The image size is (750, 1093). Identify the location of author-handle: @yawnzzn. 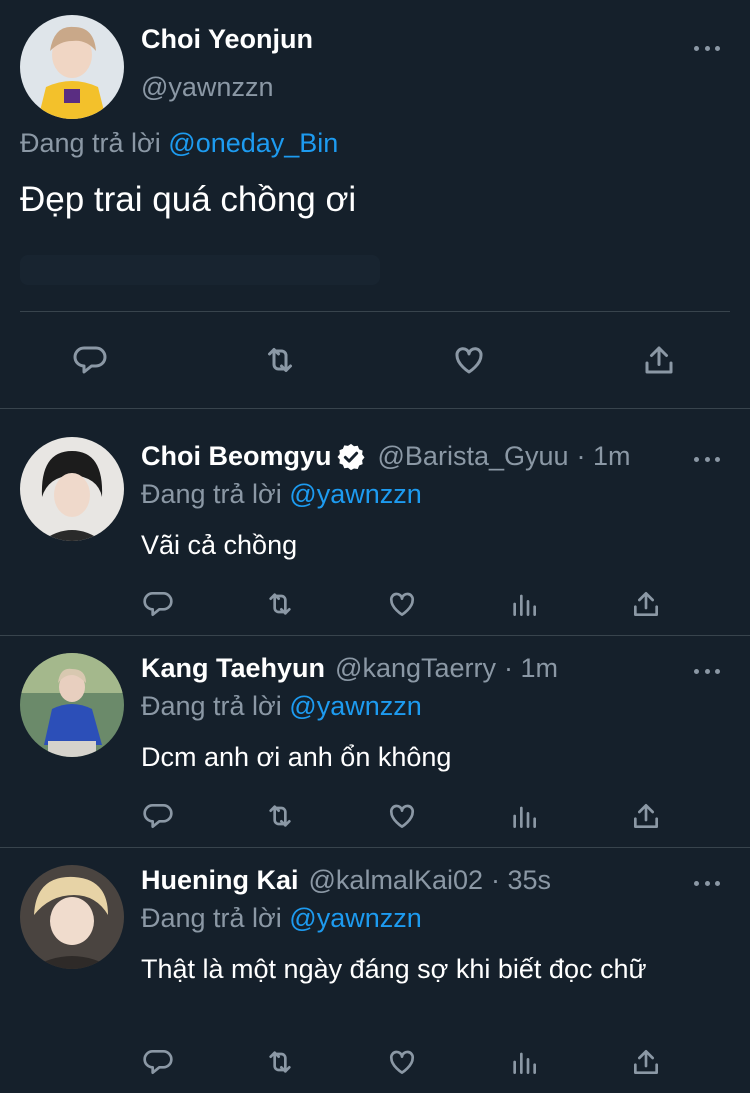
(207, 87).